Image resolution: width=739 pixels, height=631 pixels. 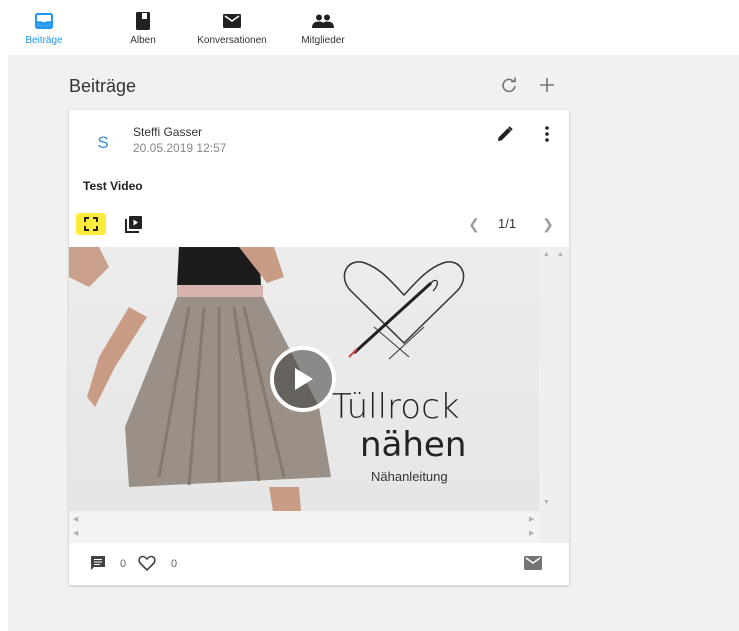 I want to click on fullscreen-button, so click(x=91, y=224).